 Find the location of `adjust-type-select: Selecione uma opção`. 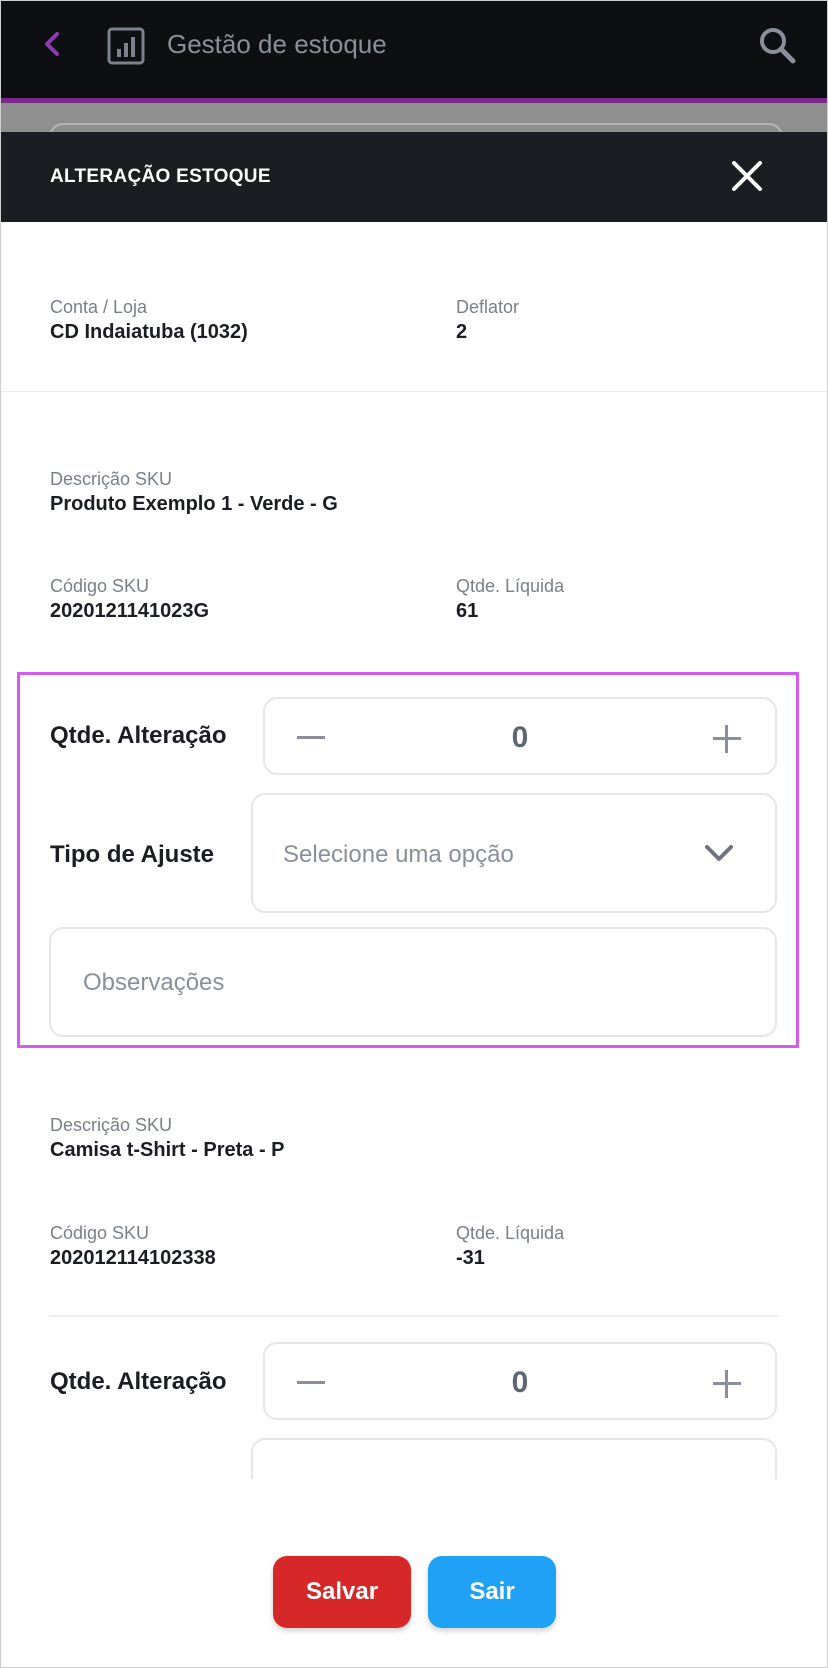

adjust-type-select: Selecione uma opção is located at coordinates (514, 853).